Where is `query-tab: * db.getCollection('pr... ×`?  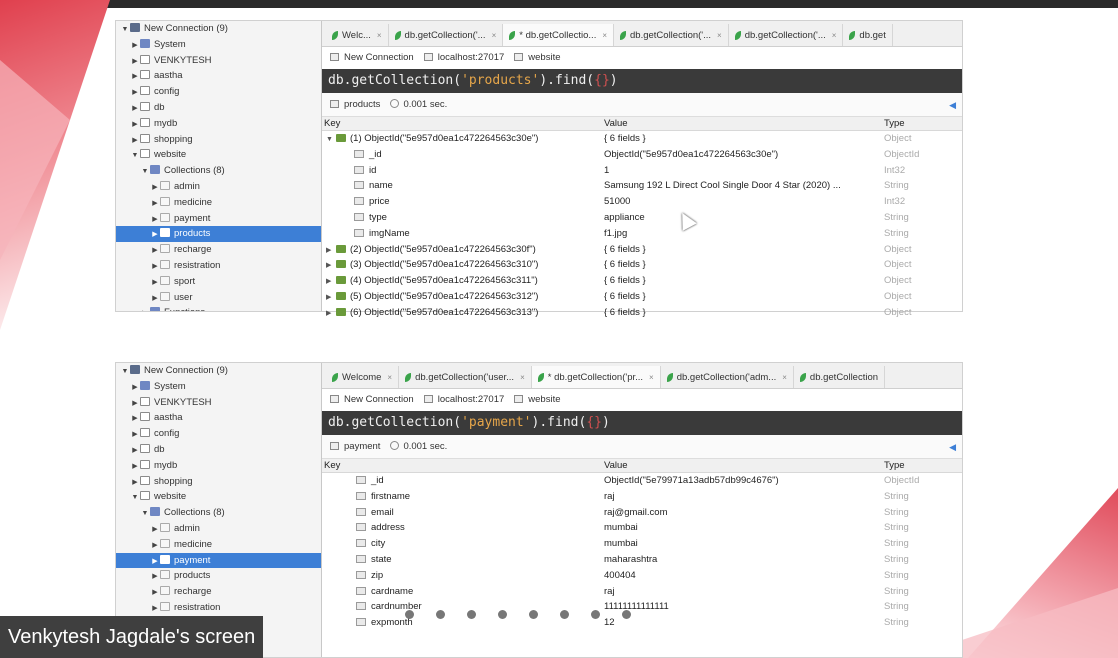
query-tab: * db.getCollection('pr... × is located at coordinates (596, 377).